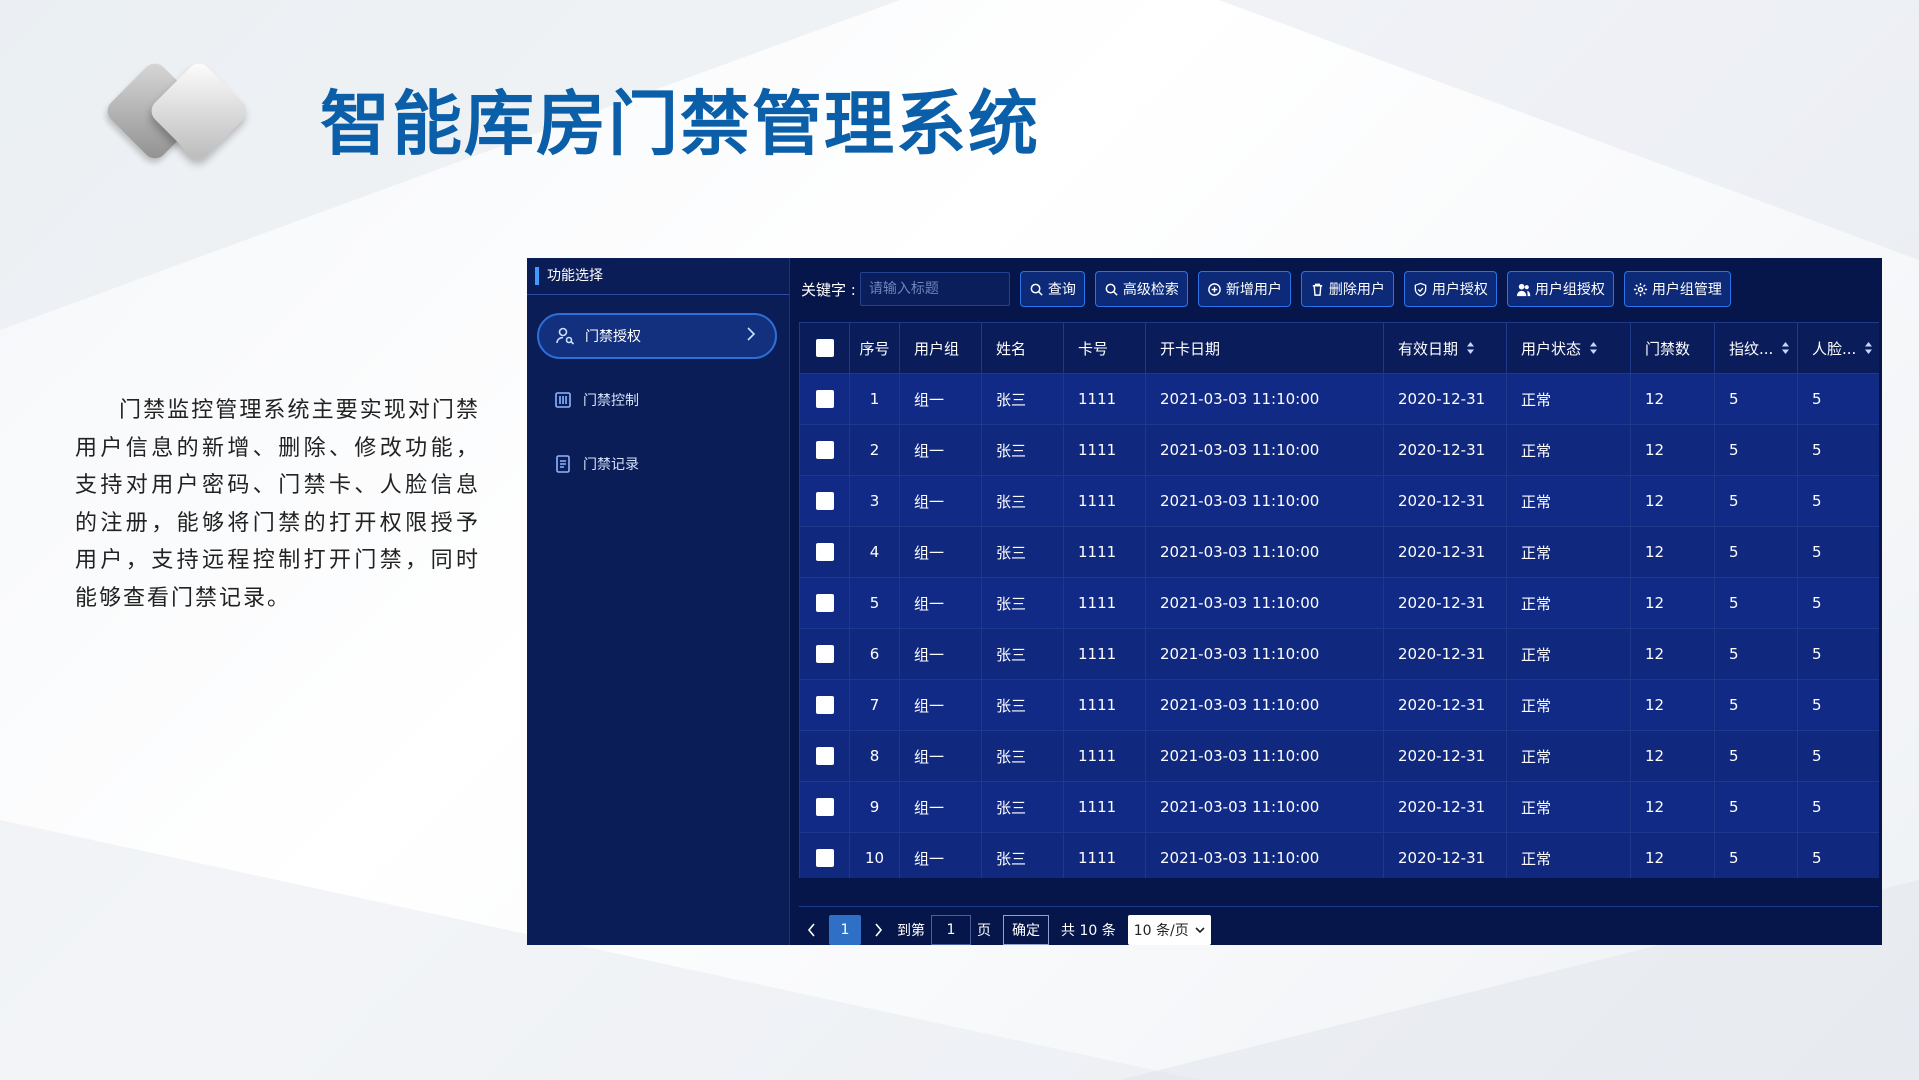  What do you see at coordinates (845, 930) in the screenshot?
I see `page-number-current: 1` at bounding box center [845, 930].